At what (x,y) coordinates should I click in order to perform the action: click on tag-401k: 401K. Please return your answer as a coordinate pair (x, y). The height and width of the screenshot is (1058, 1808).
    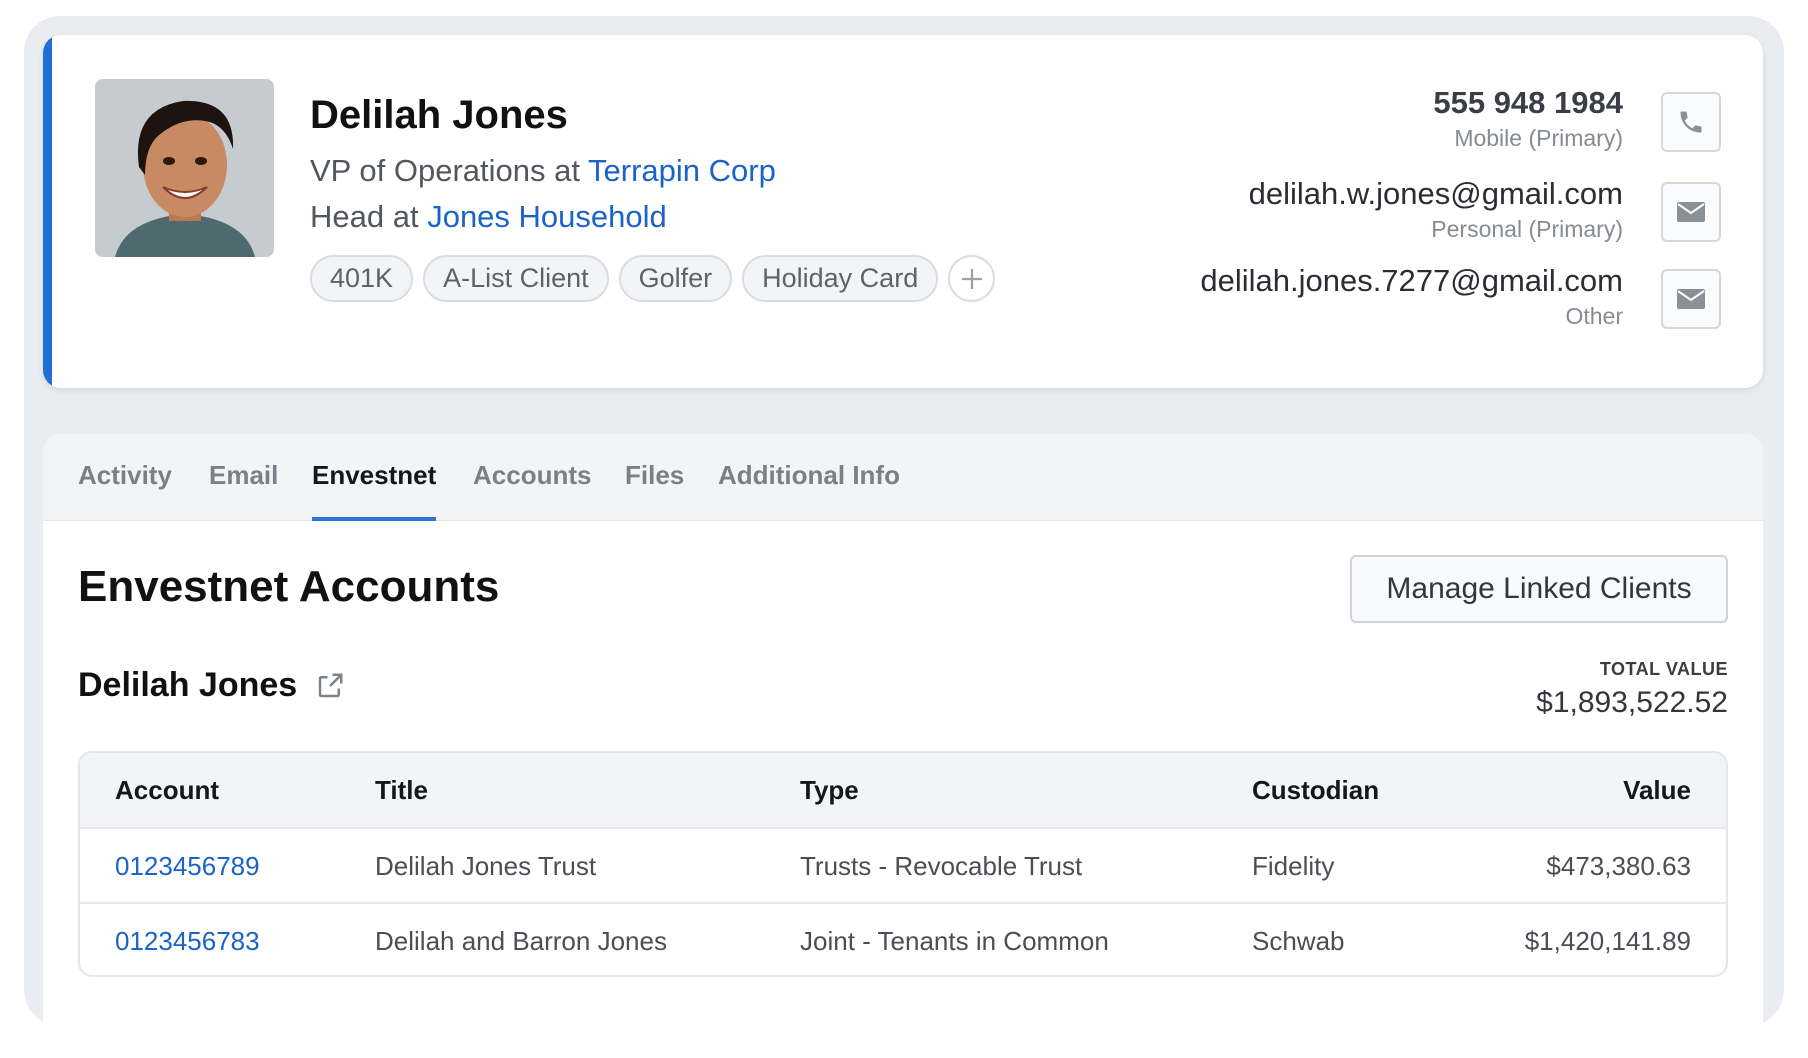
    Looking at the image, I should click on (362, 278).